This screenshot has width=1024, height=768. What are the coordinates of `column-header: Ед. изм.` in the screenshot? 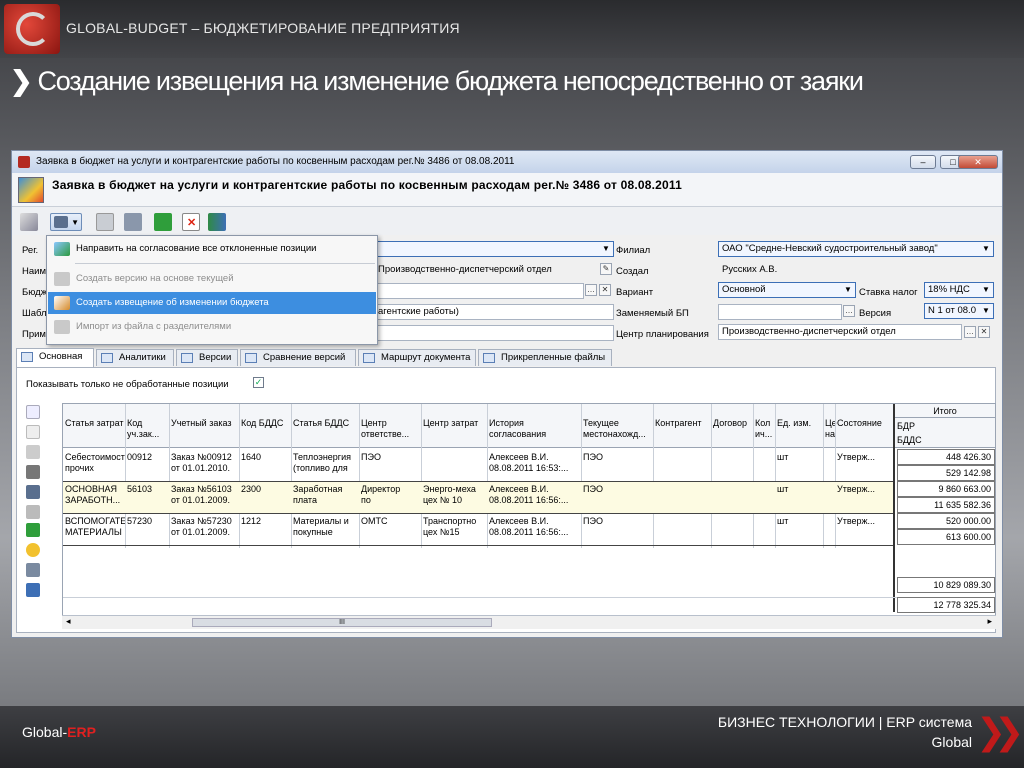 It's located at (800, 423).